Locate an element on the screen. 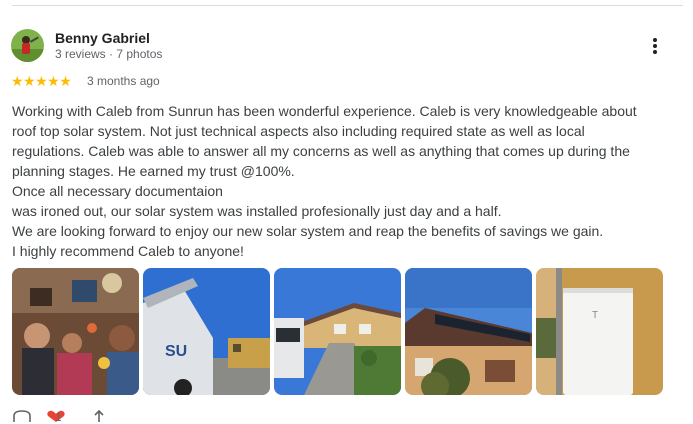 The image size is (693, 424). more-vert-icon is located at coordinates (655, 46).